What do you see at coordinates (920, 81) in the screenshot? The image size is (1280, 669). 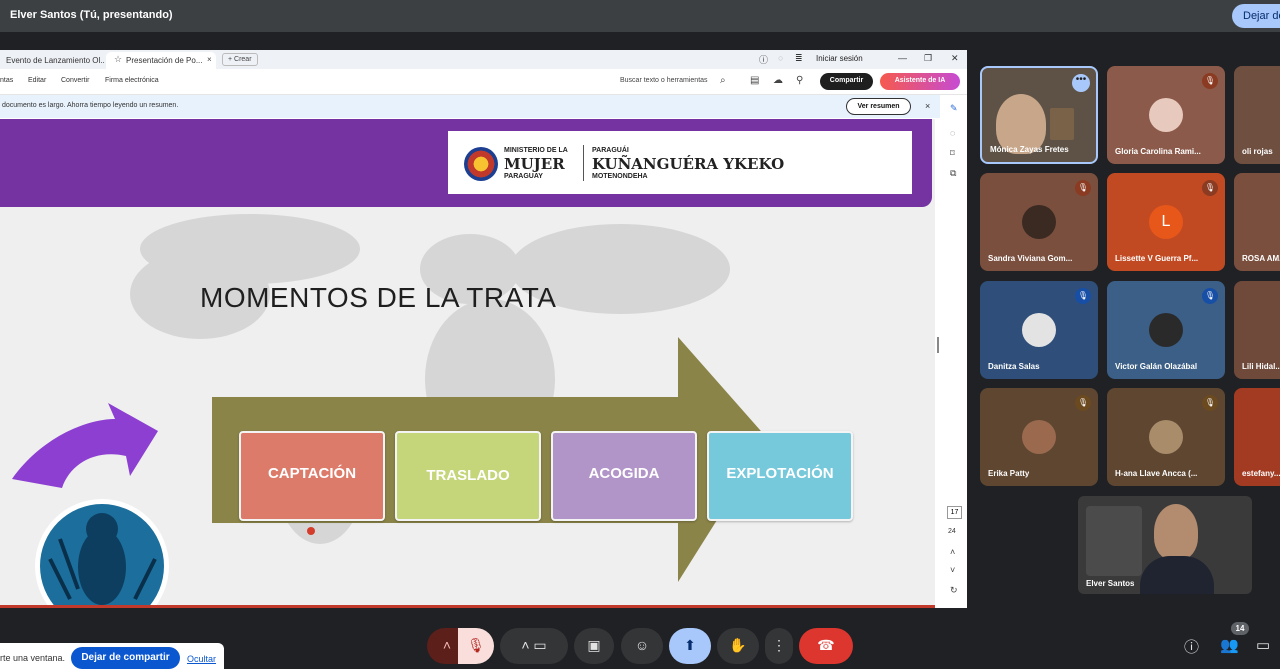 I see `ai-assistant-button: Asistente de IA` at bounding box center [920, 81].